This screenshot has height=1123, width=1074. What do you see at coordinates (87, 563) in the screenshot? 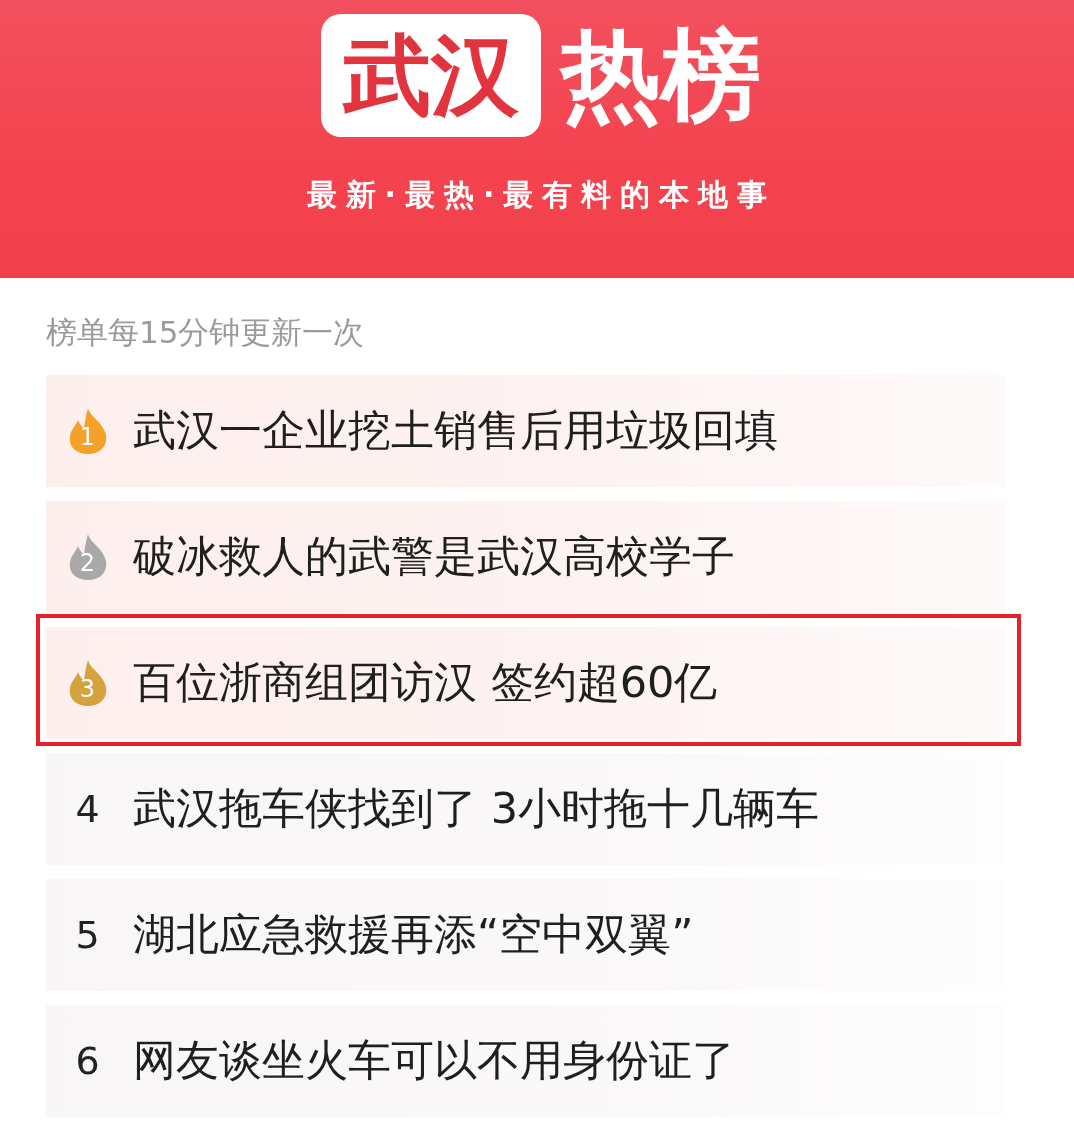
I see `rank-number: 2` at bounding box center [87, 563].